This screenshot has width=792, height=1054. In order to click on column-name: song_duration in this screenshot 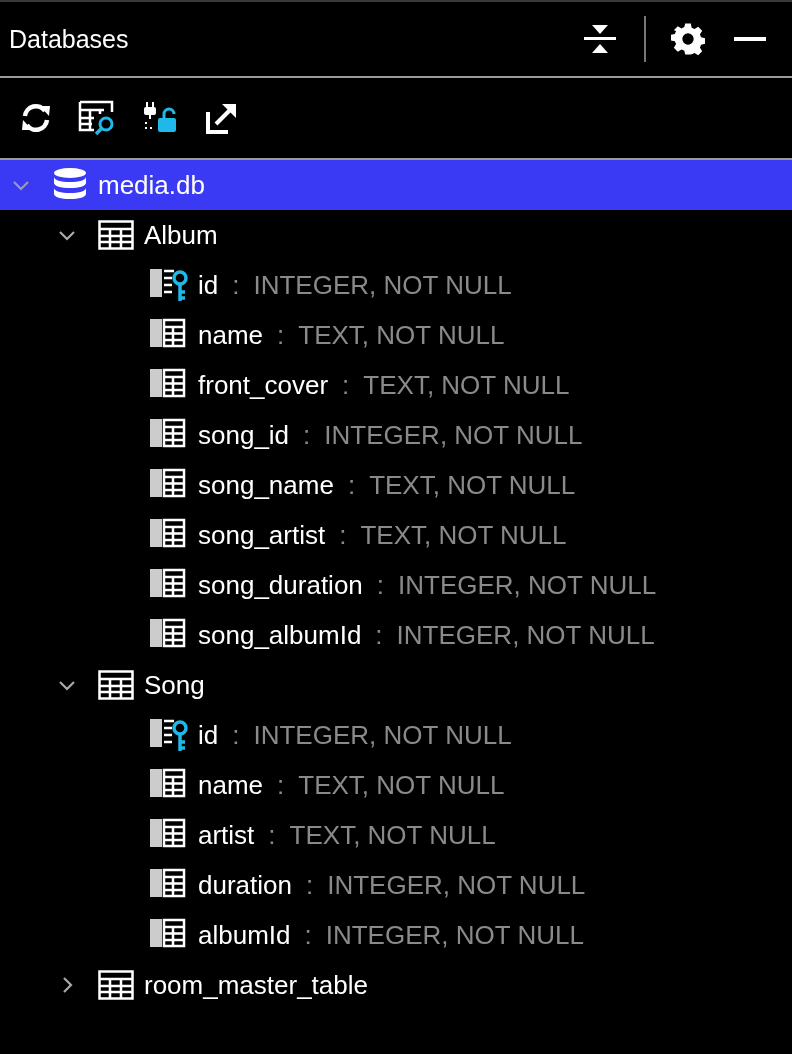, I will do `click(280, 585)`.